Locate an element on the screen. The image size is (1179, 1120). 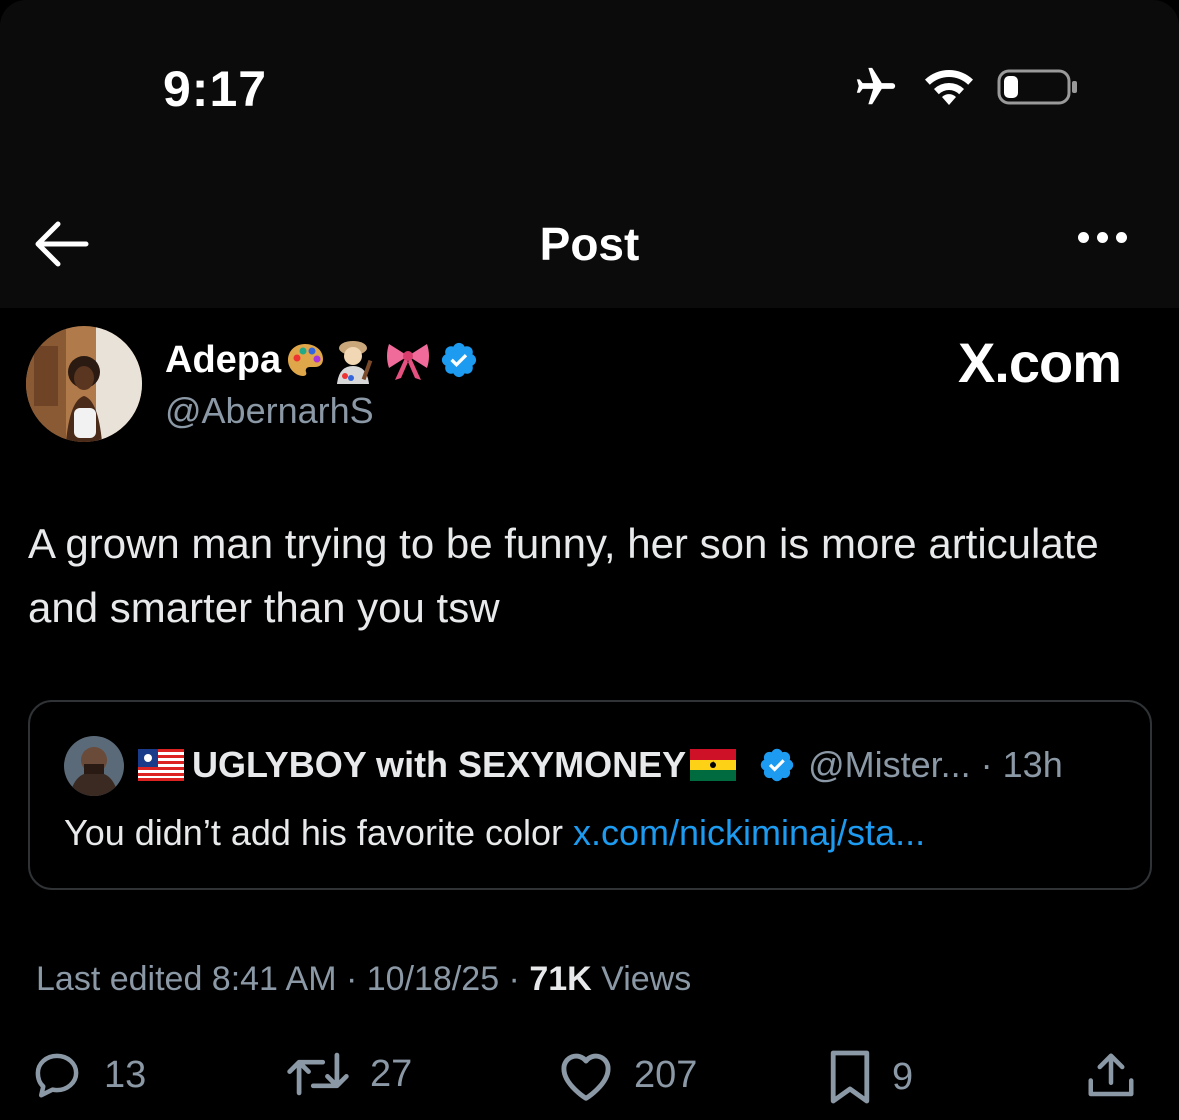
views-label: Views is located at coordinates (641, 979).